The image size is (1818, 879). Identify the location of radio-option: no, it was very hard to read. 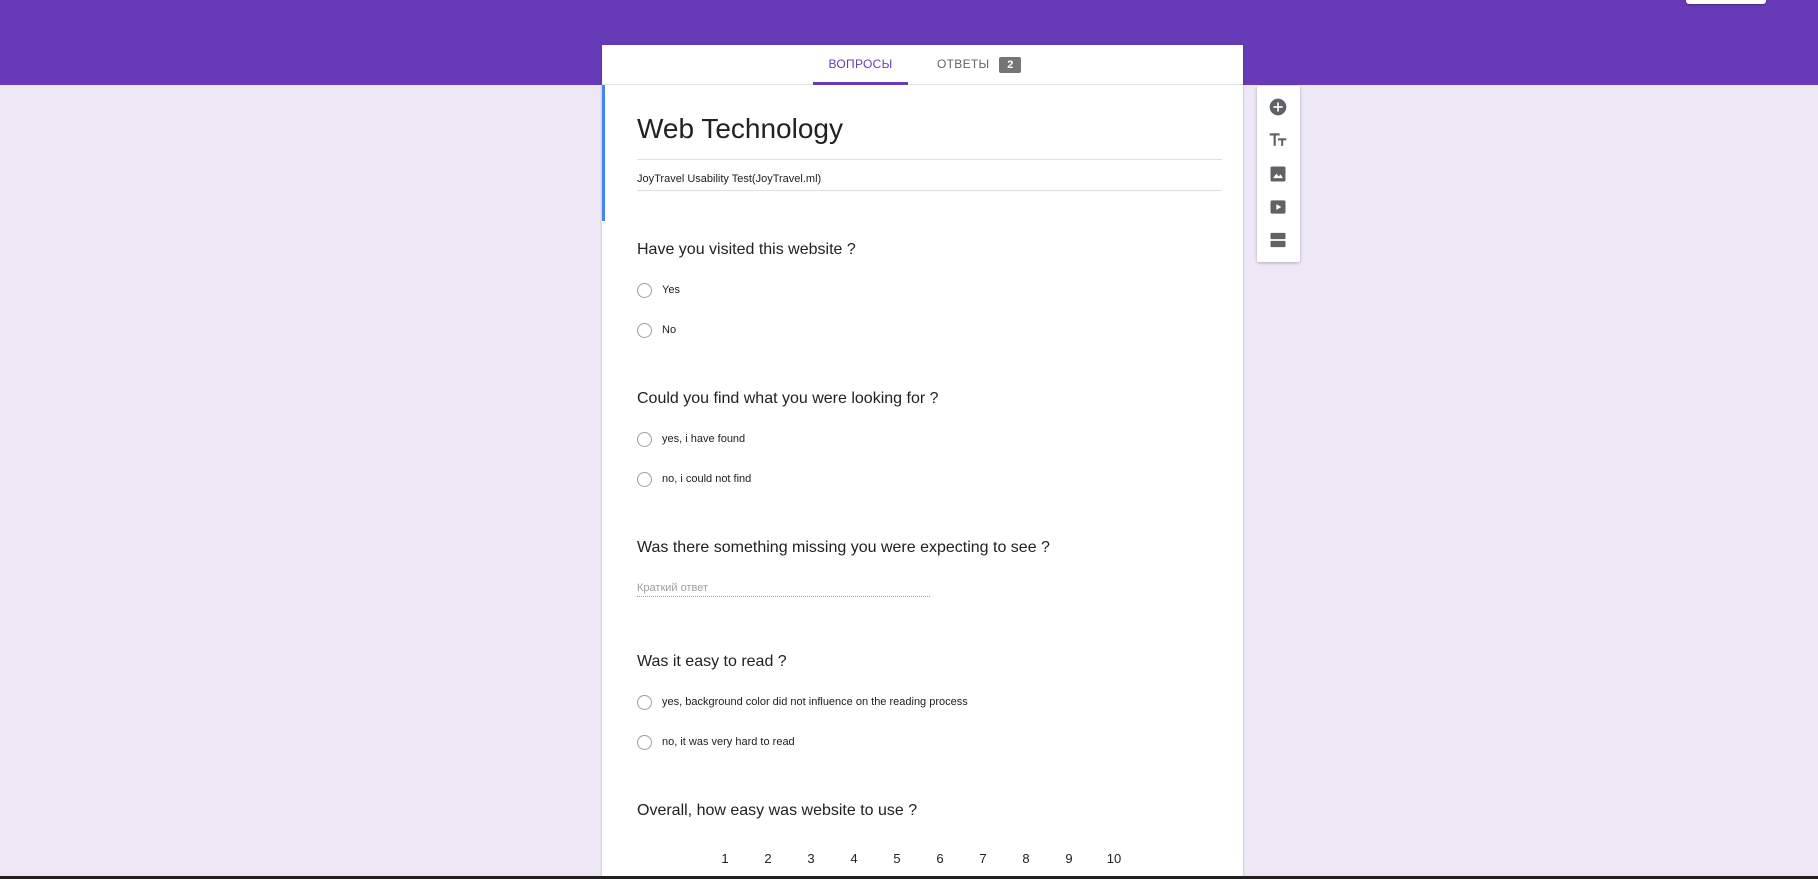
(716, 742).